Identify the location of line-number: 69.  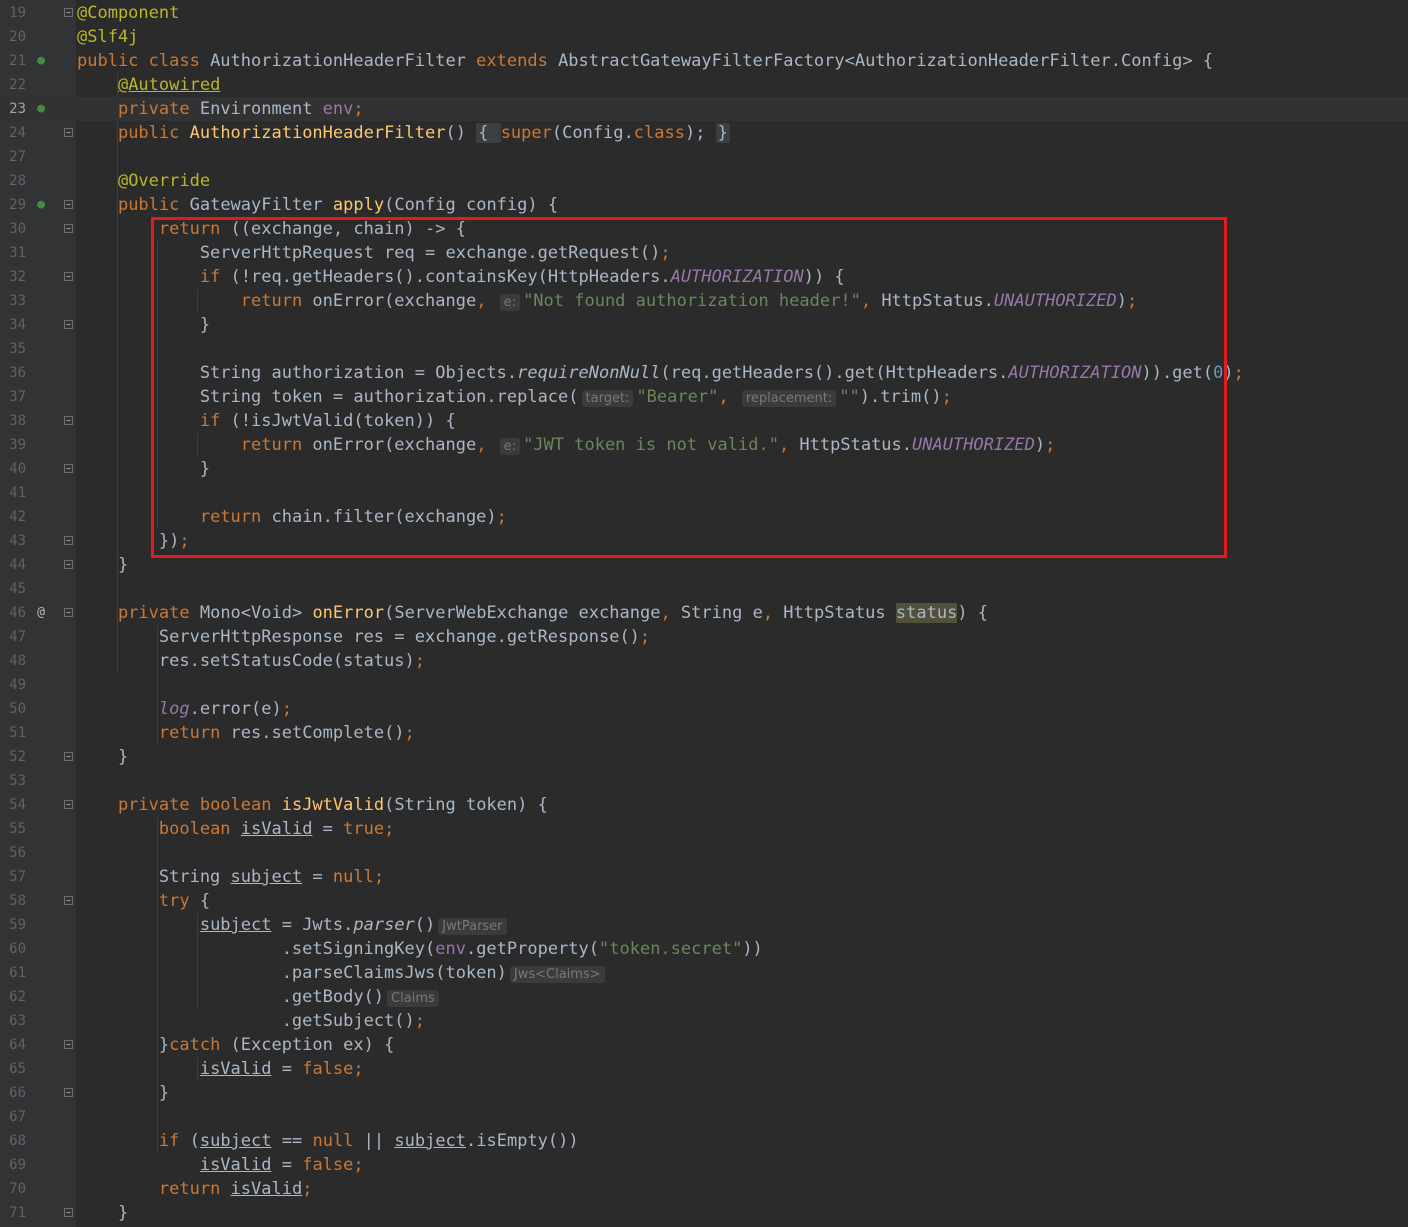
(13, 1165).